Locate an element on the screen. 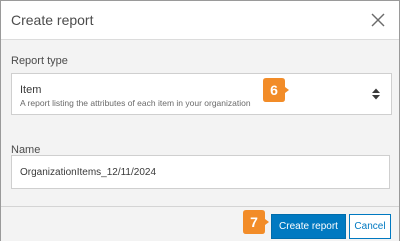  step-number: 6 is located at coordinates (274, 90).